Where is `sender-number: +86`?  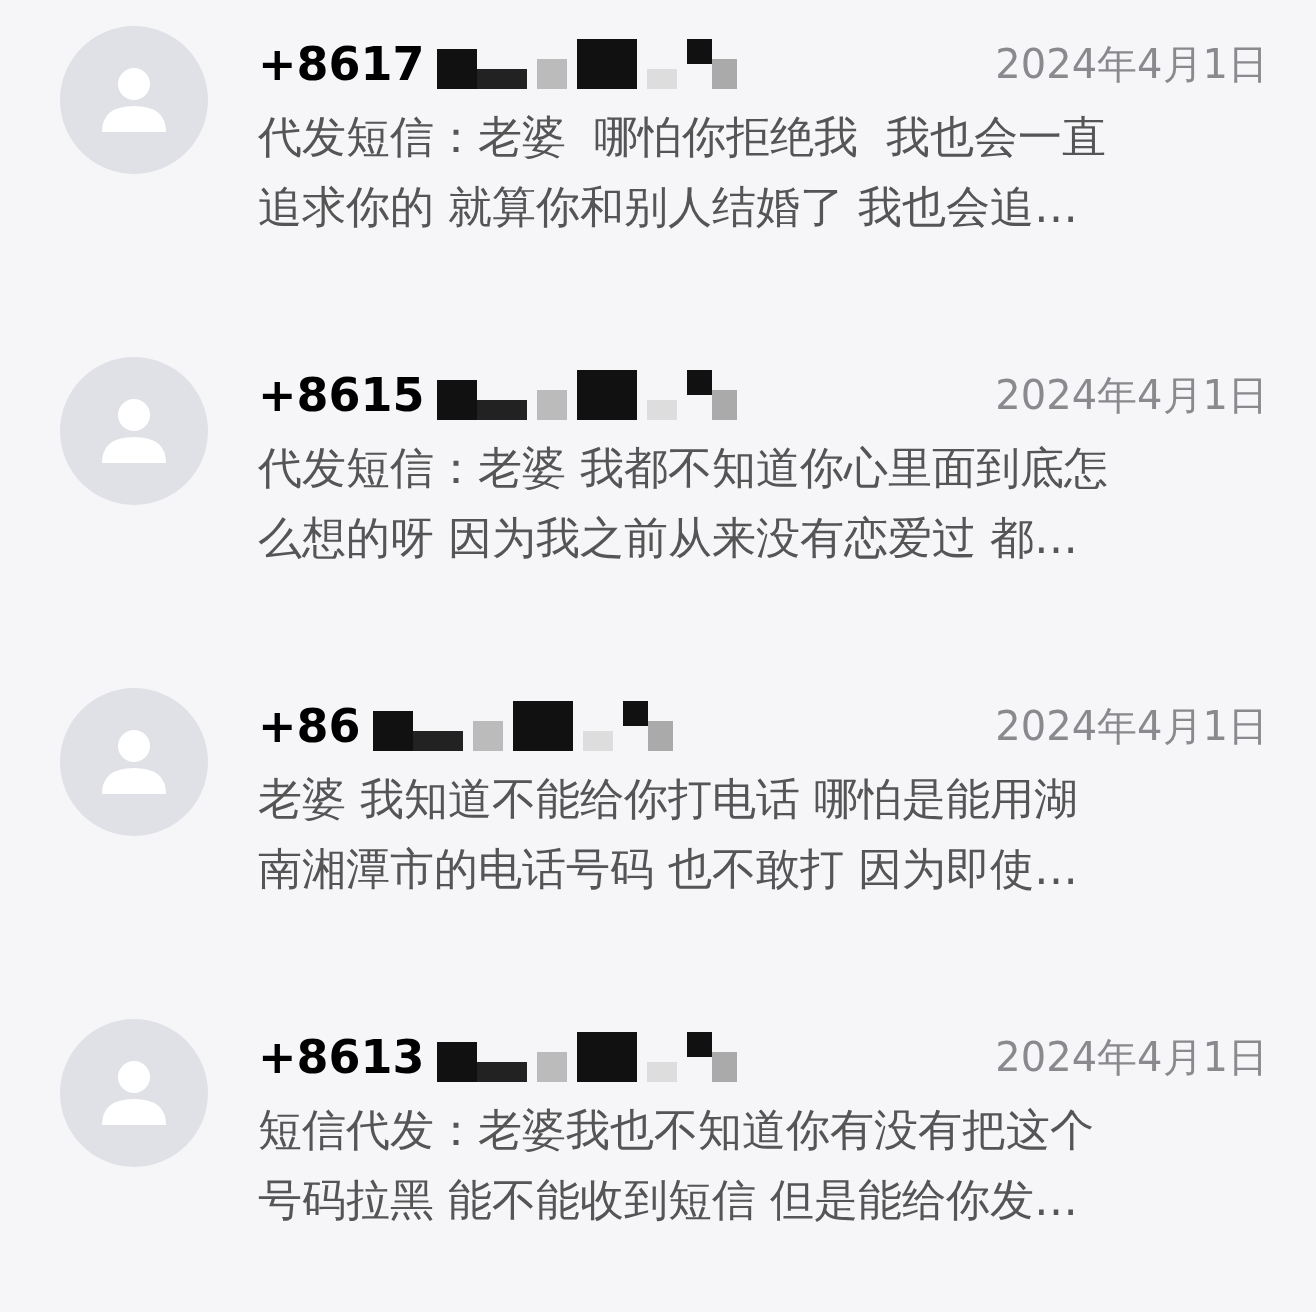 sender-number: +86 is located at coordinates (309, 726).